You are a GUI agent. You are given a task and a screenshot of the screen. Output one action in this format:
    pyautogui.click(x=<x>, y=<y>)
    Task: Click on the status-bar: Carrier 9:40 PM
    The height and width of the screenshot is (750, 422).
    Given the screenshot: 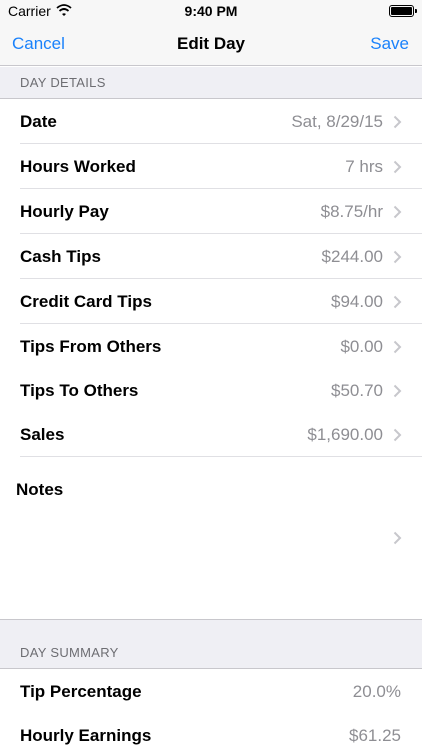 What is the action you would take?
    pyautogui.click(x=211, y=11)
    